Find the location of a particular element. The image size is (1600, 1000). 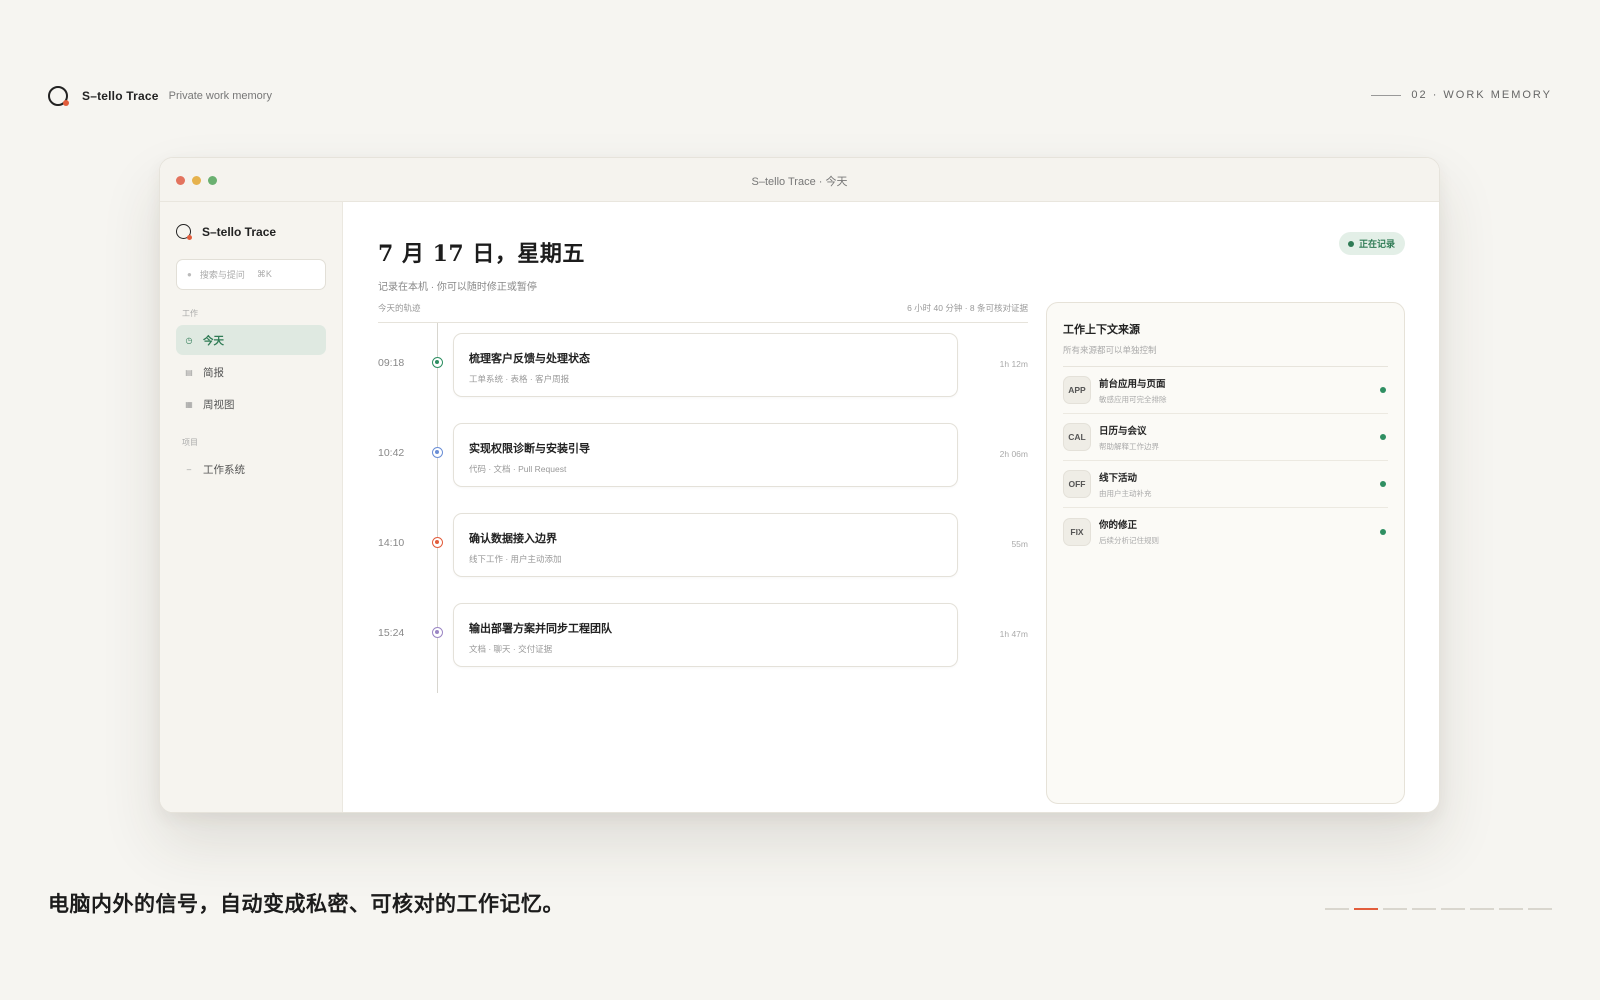

entry-duration: 1h 12m is located at coordinates (1013, 364).